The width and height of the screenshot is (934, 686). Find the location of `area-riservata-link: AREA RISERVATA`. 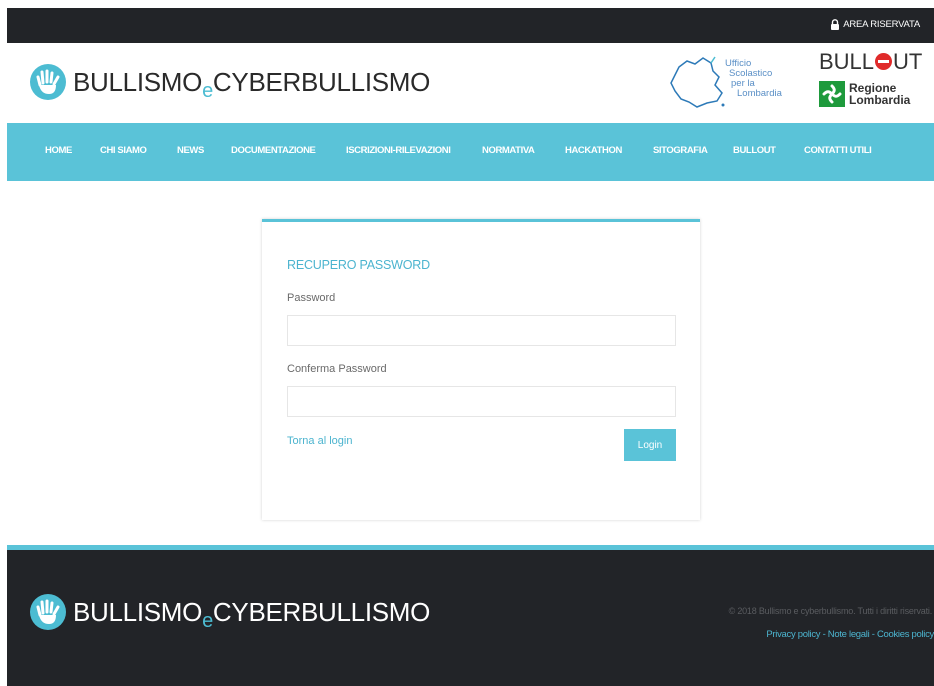

area-riservata-link: AREA RISERVATA is located at coordinates (875, 24).